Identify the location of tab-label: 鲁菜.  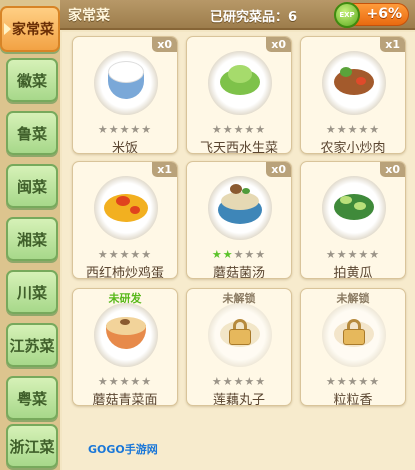
(31, 133).